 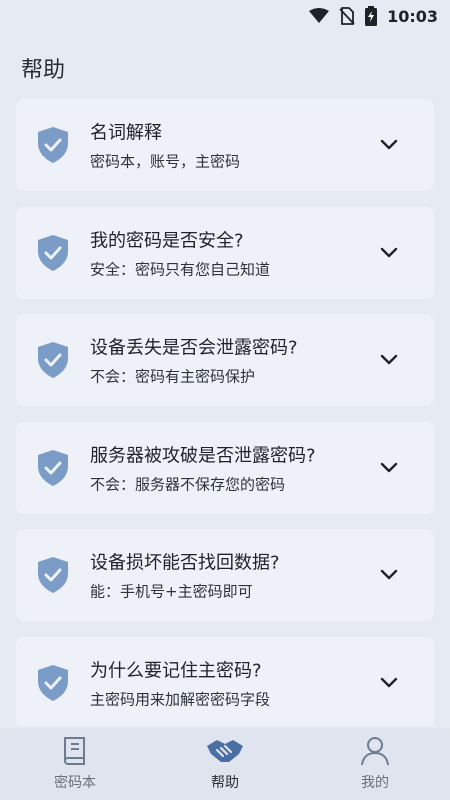 What do you see at coordinates (412, 16) in the screenshot?
I see `clock: 10:03` at bounding box center [412, 16].